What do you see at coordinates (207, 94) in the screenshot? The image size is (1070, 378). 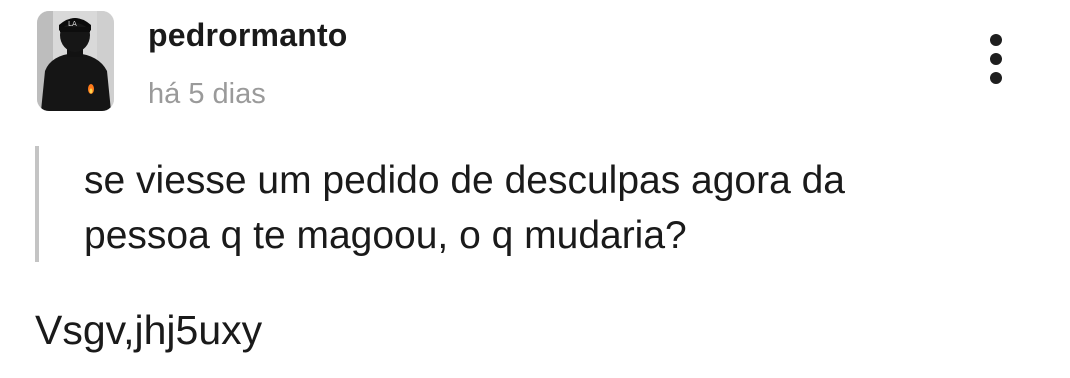 I see `post-timestamp: há 5 dias` at bounding box center [207, 94].